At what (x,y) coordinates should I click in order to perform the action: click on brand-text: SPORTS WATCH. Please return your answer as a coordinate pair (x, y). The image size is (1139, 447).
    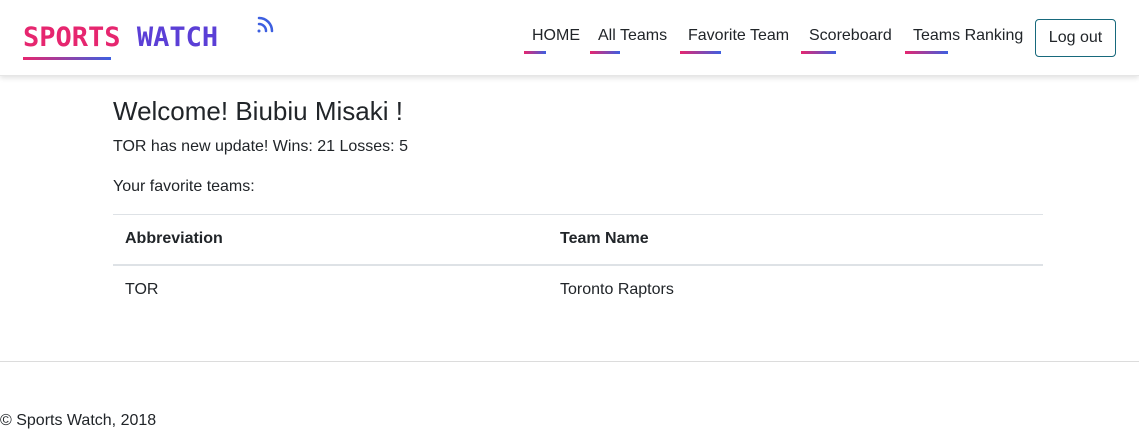
    Looking at the image, I should click on (120, 37).